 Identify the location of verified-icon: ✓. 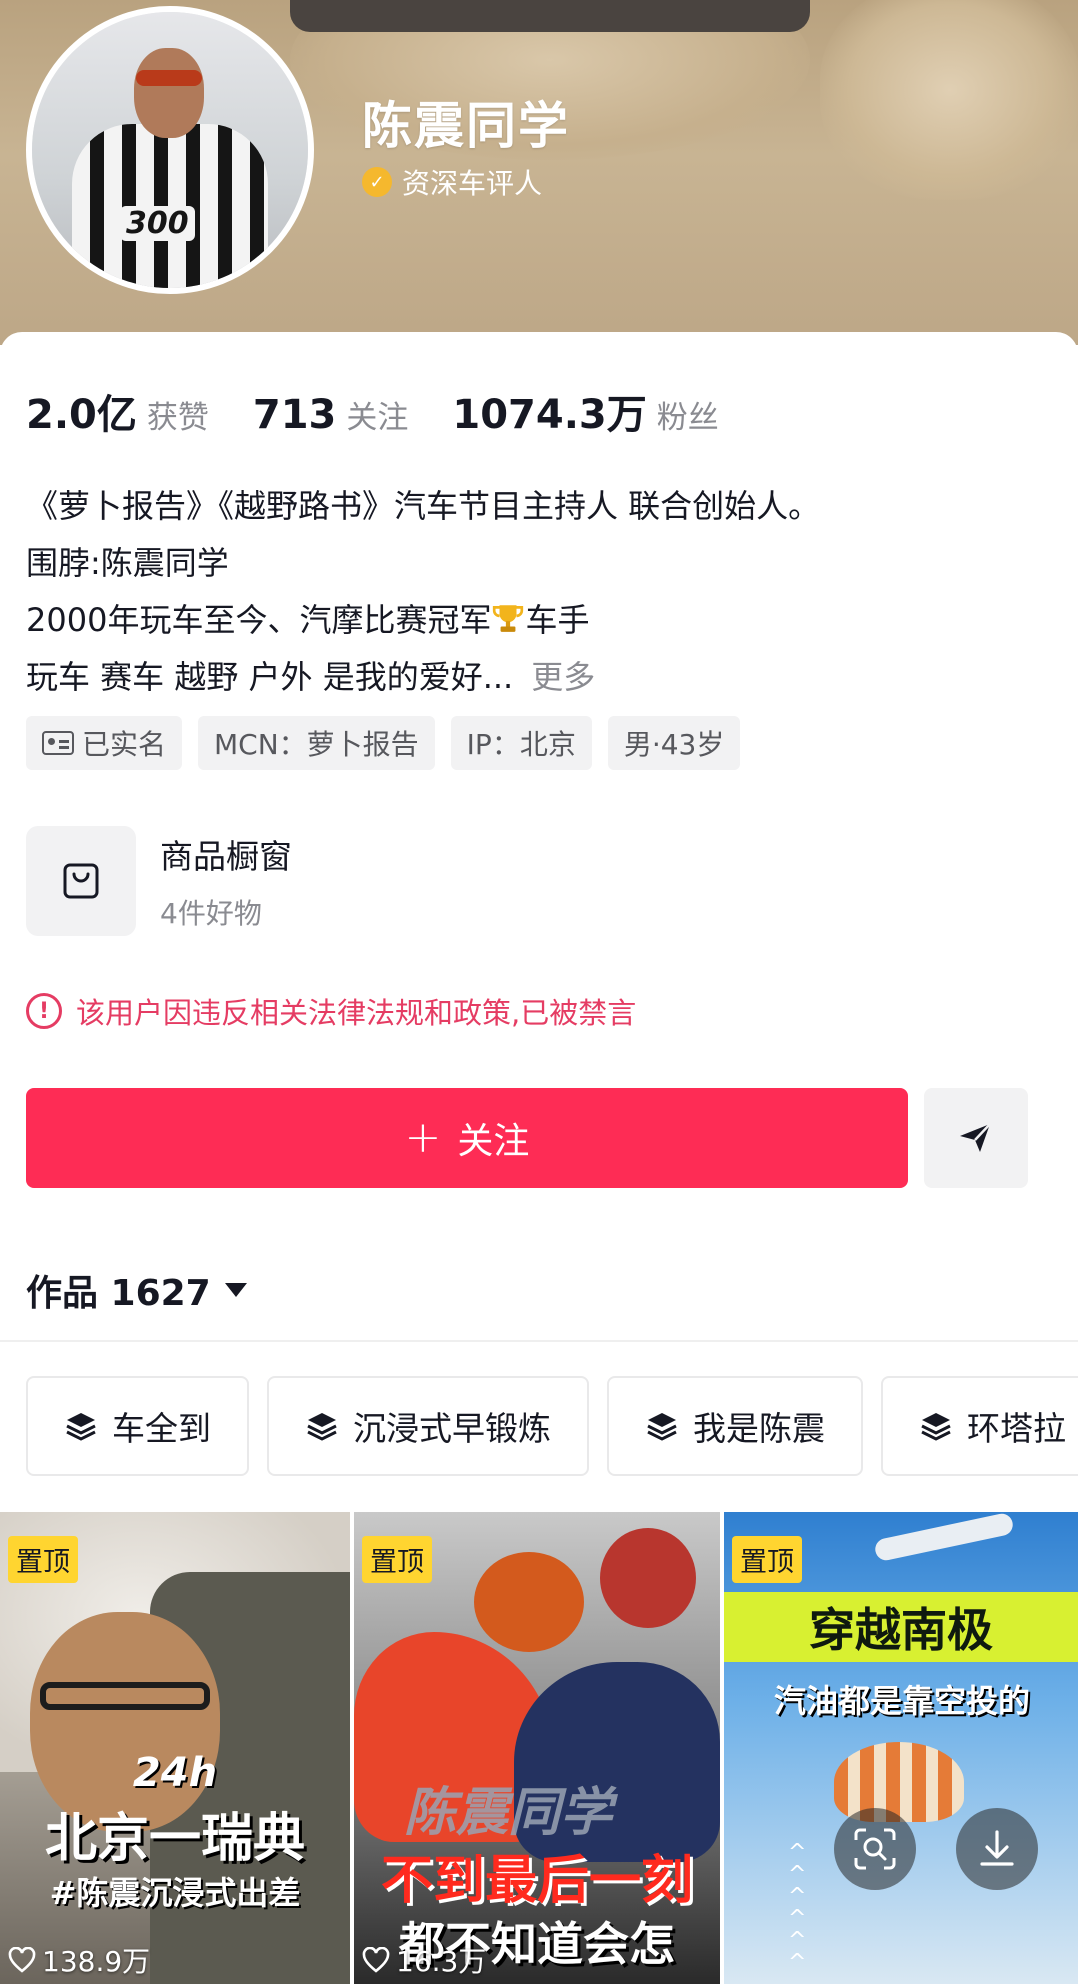
(377, 182).